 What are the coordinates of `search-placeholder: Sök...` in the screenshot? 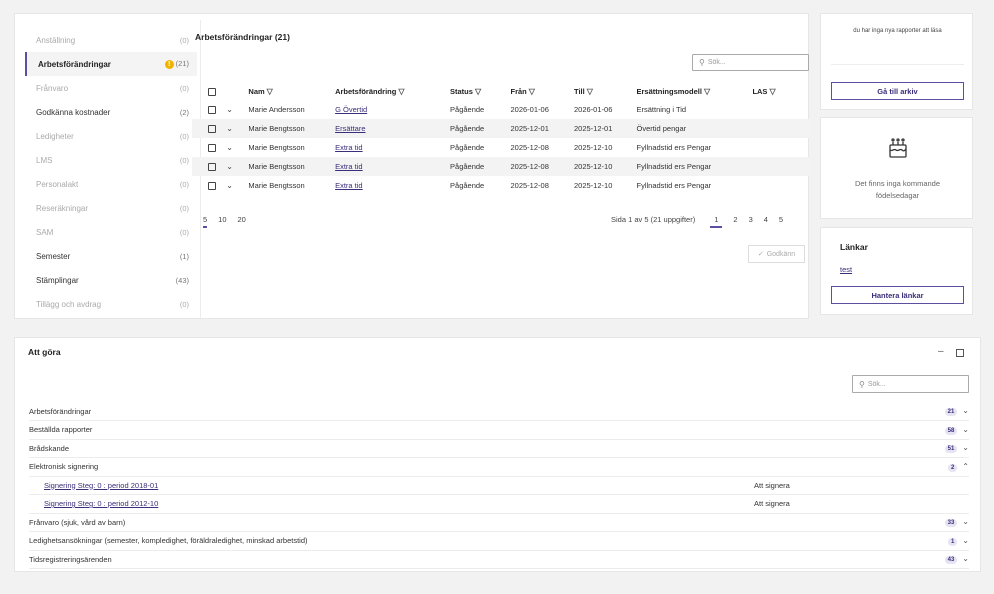 It's located at (876, 384).